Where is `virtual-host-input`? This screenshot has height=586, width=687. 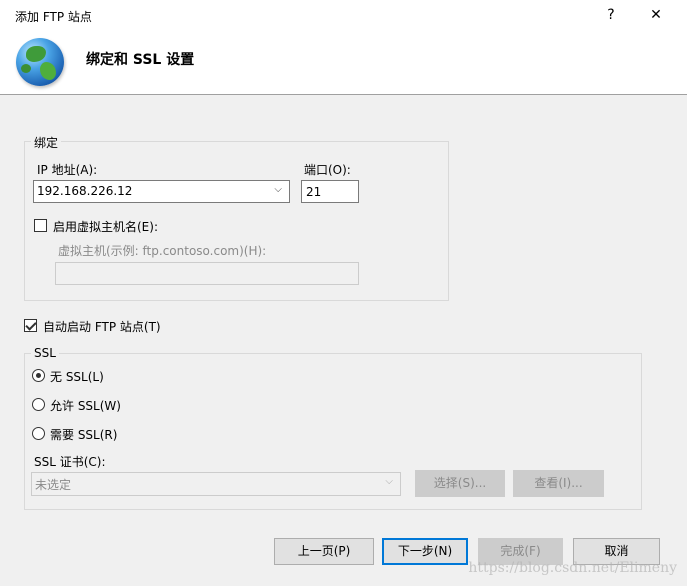 virtual-host-input is located at coordinates (207, 273).